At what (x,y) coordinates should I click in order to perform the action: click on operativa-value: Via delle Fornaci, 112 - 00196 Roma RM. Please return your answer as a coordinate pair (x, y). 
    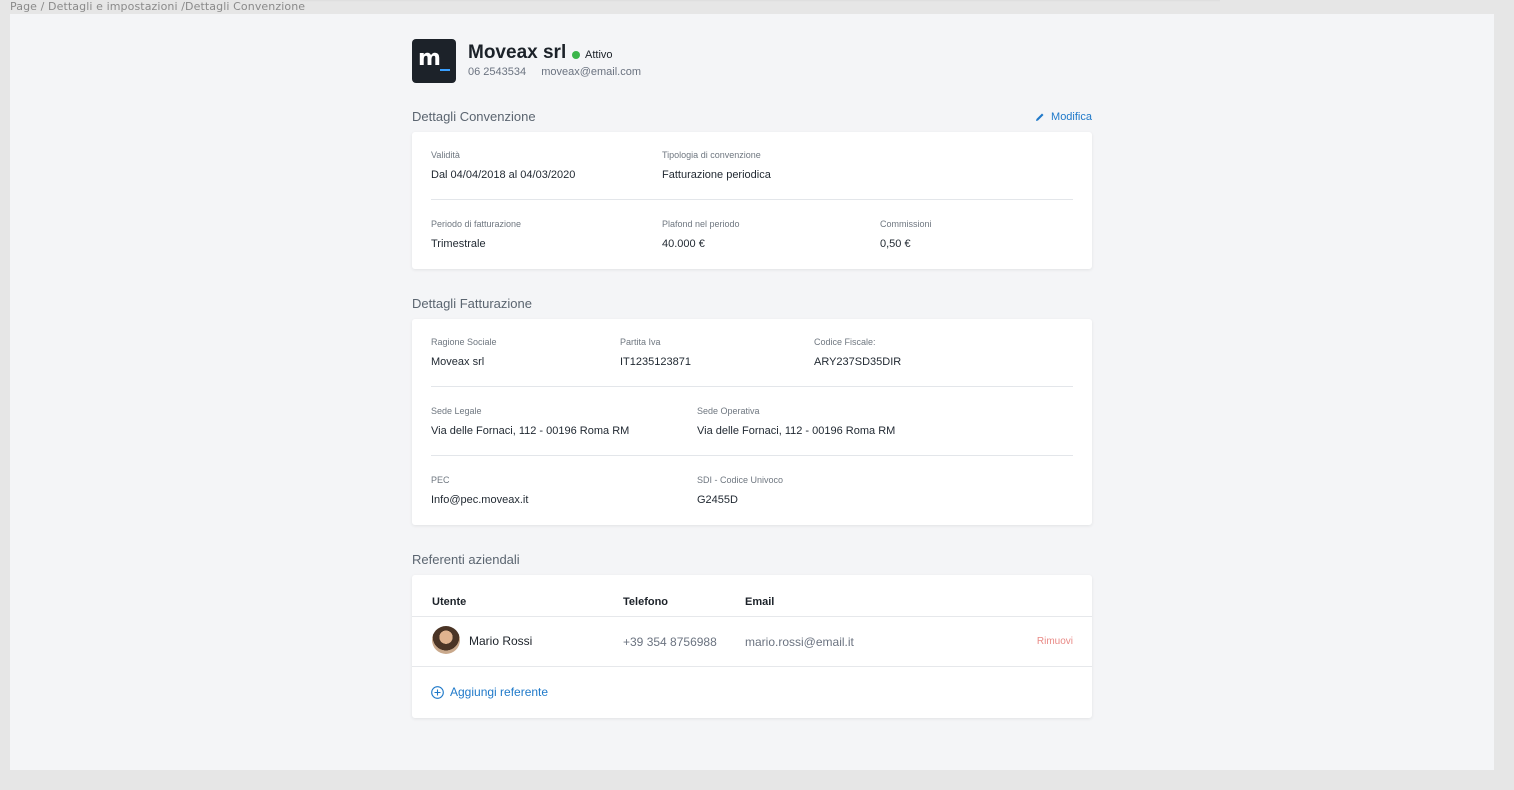
    Looking at the image, I should click on (796, 431).